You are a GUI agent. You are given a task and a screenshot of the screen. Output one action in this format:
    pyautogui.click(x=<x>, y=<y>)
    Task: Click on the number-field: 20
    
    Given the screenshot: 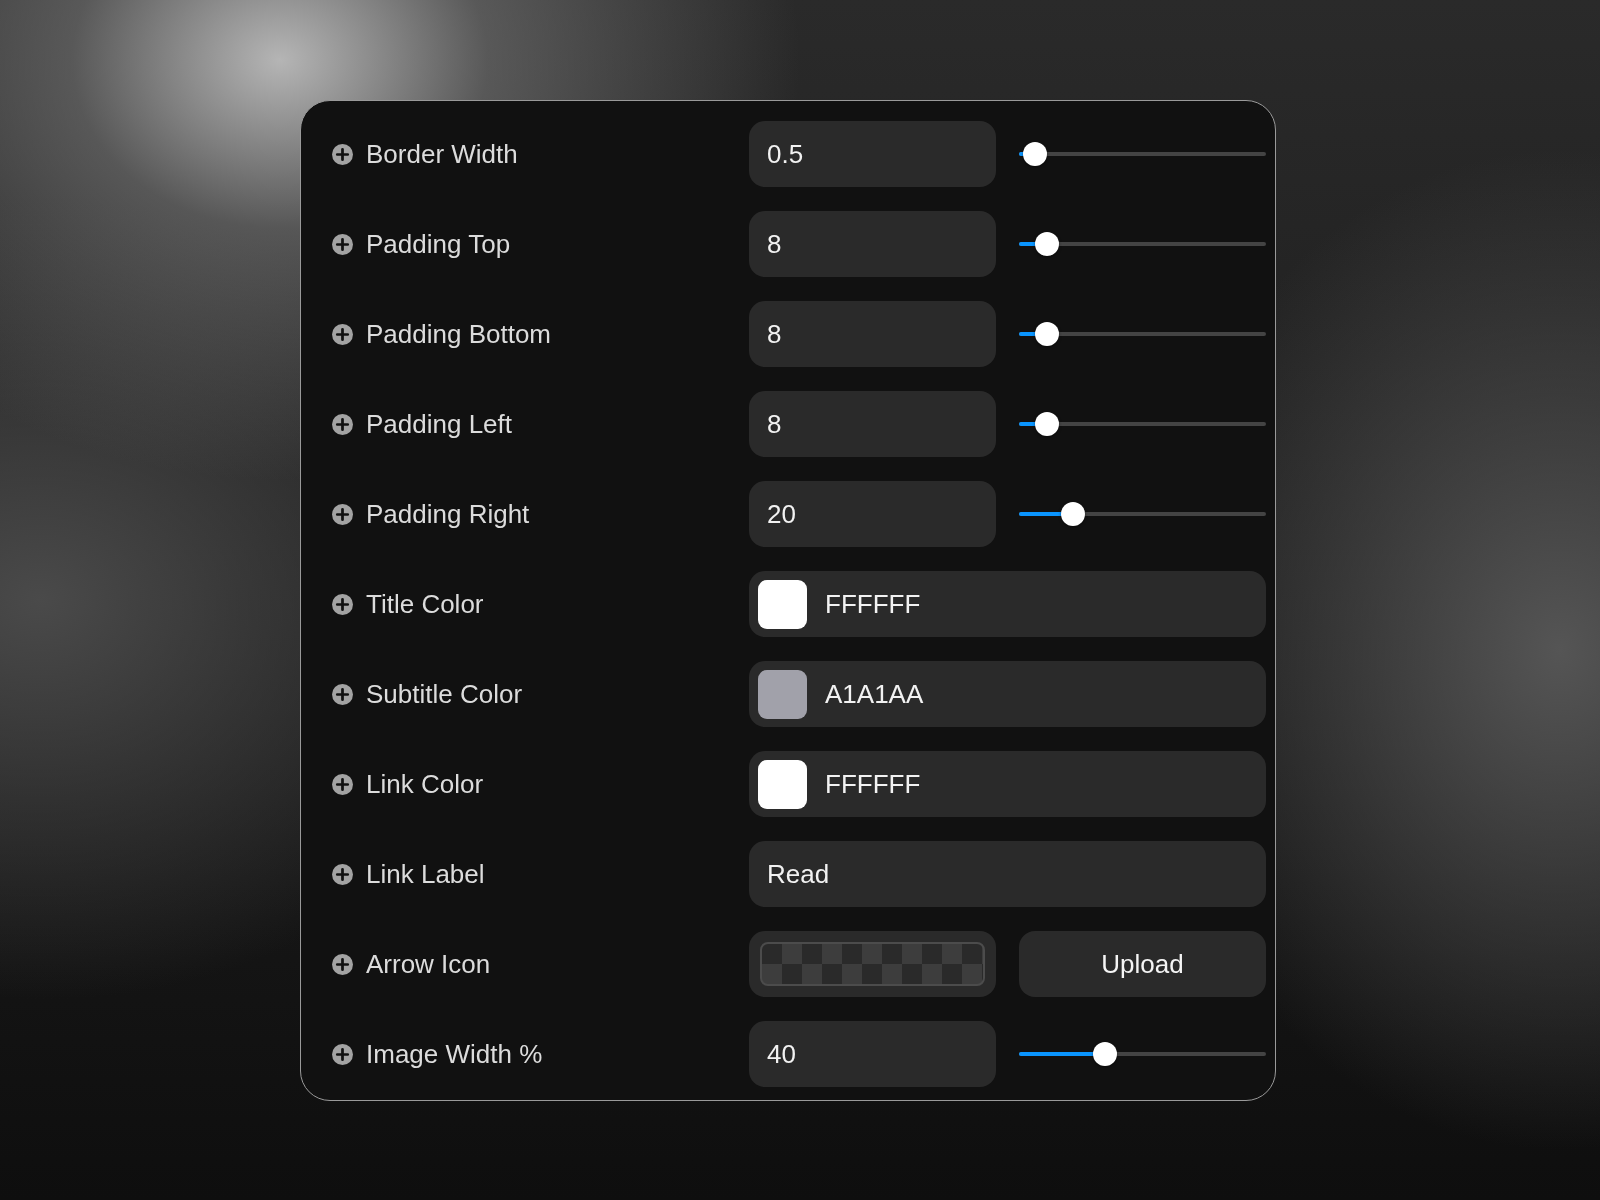 What is the action you would take?
    pyautogui.click(x=872, y=514)
    